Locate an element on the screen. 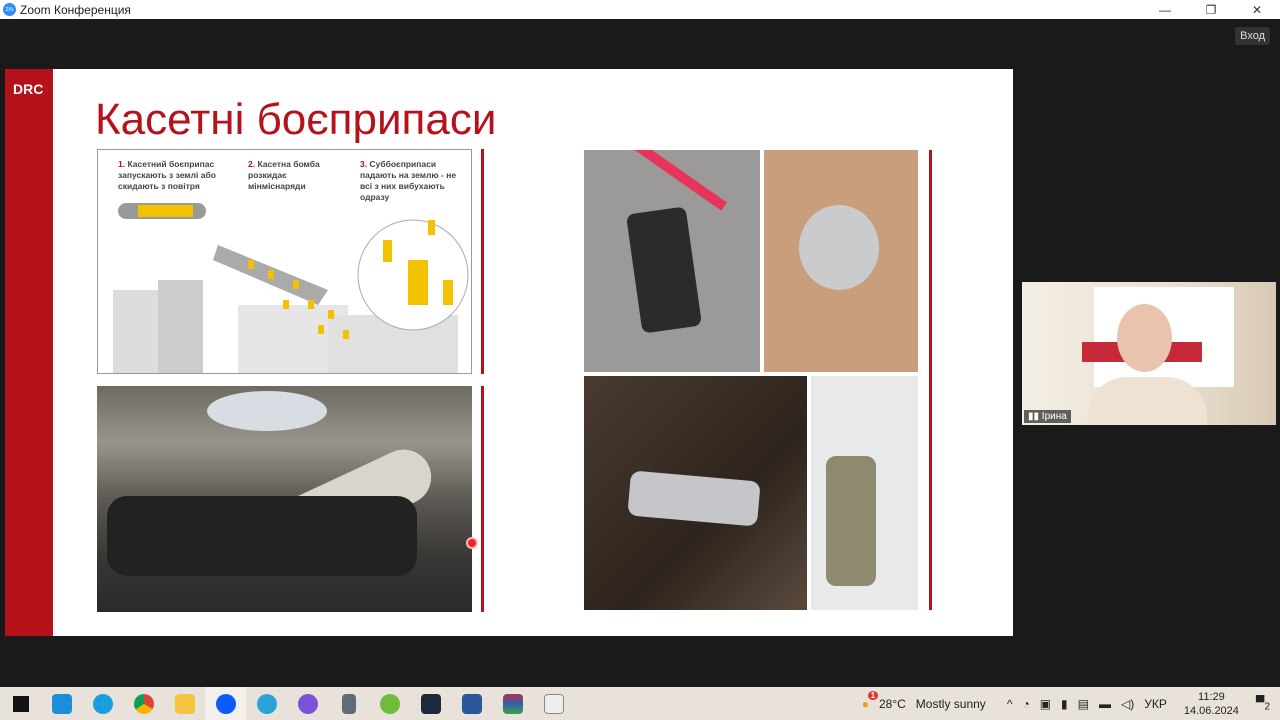 The image size is (1280, 720). participant-video: ▮▮ Ірина is located at coordinates (1149, 353).